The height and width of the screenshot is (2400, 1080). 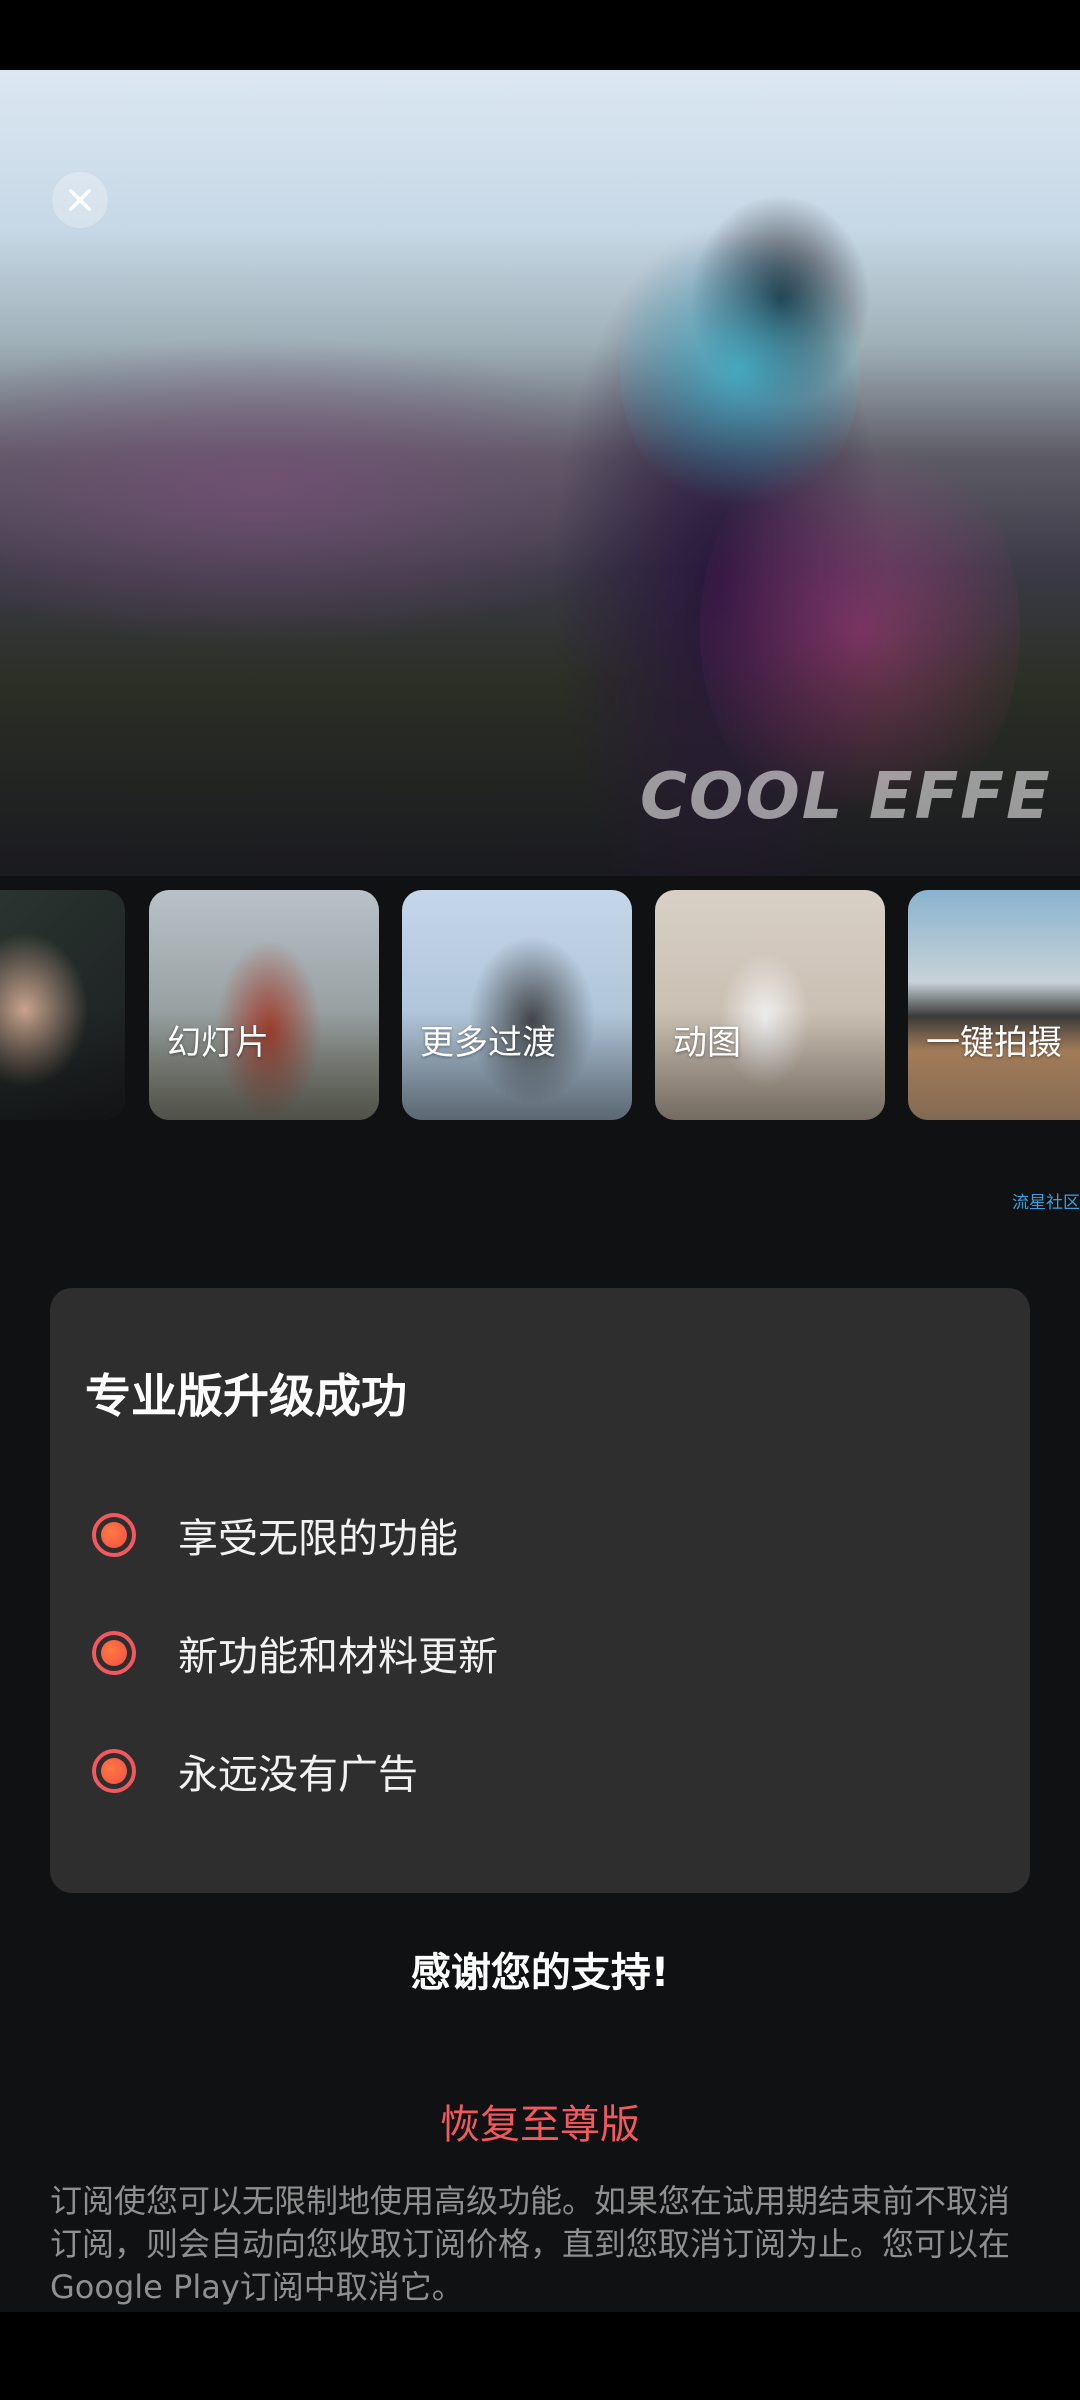 I want to click on restore-premium-button: 恢复至尊版, so click(x=540, y=2125).